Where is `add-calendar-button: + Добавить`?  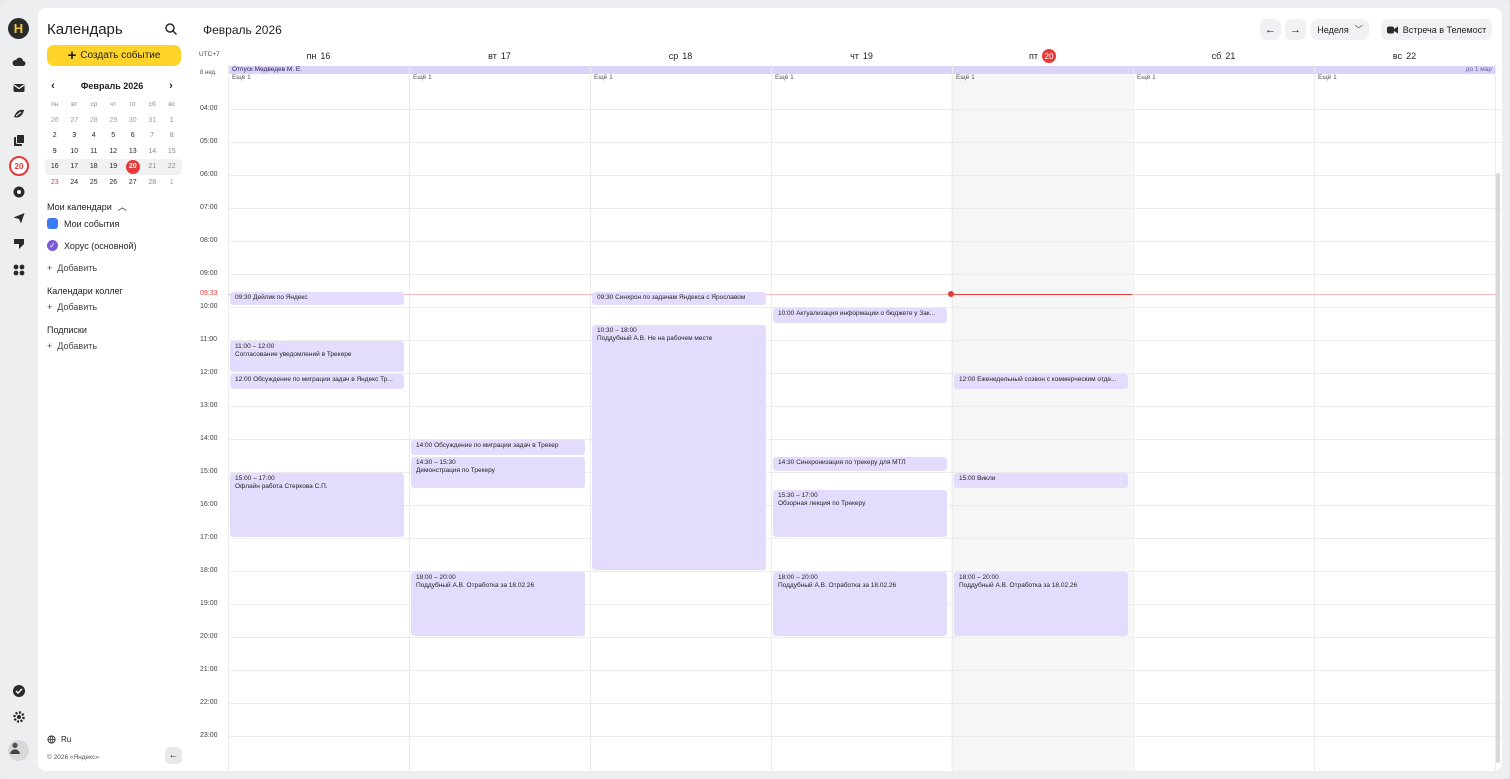
add-calendar-button: + Добавить is located at coordinates (72, 268).